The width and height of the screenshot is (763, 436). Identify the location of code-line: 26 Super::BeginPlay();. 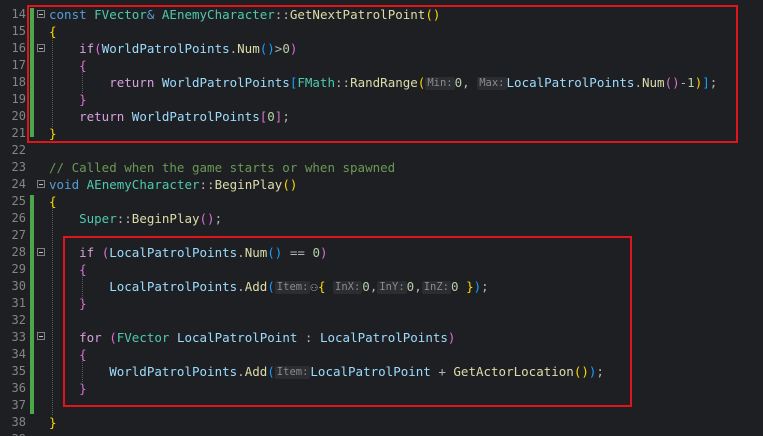
(381, 218).